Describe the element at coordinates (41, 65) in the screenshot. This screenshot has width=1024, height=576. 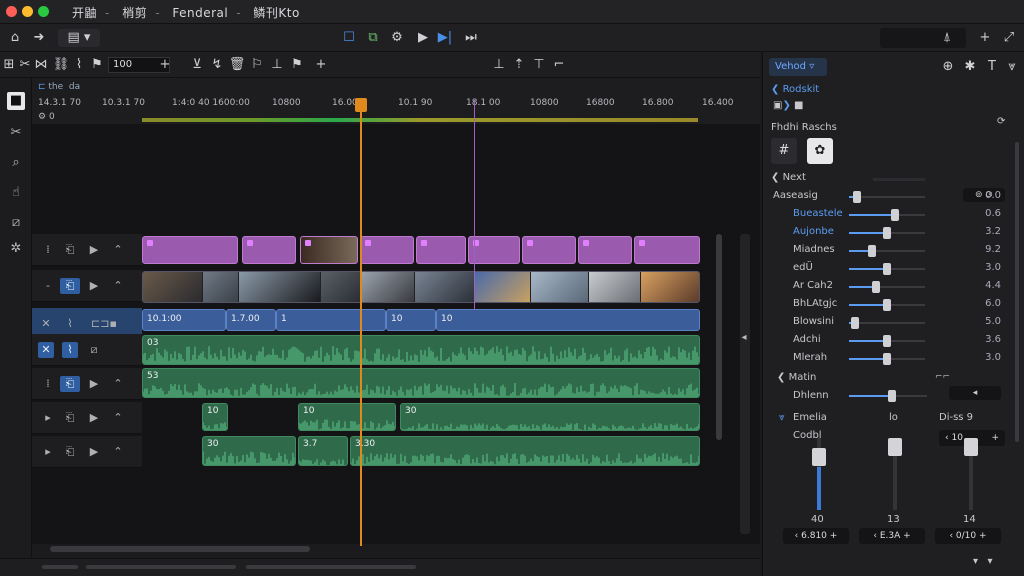
I see `ripple-icon: ⋈` at that location.